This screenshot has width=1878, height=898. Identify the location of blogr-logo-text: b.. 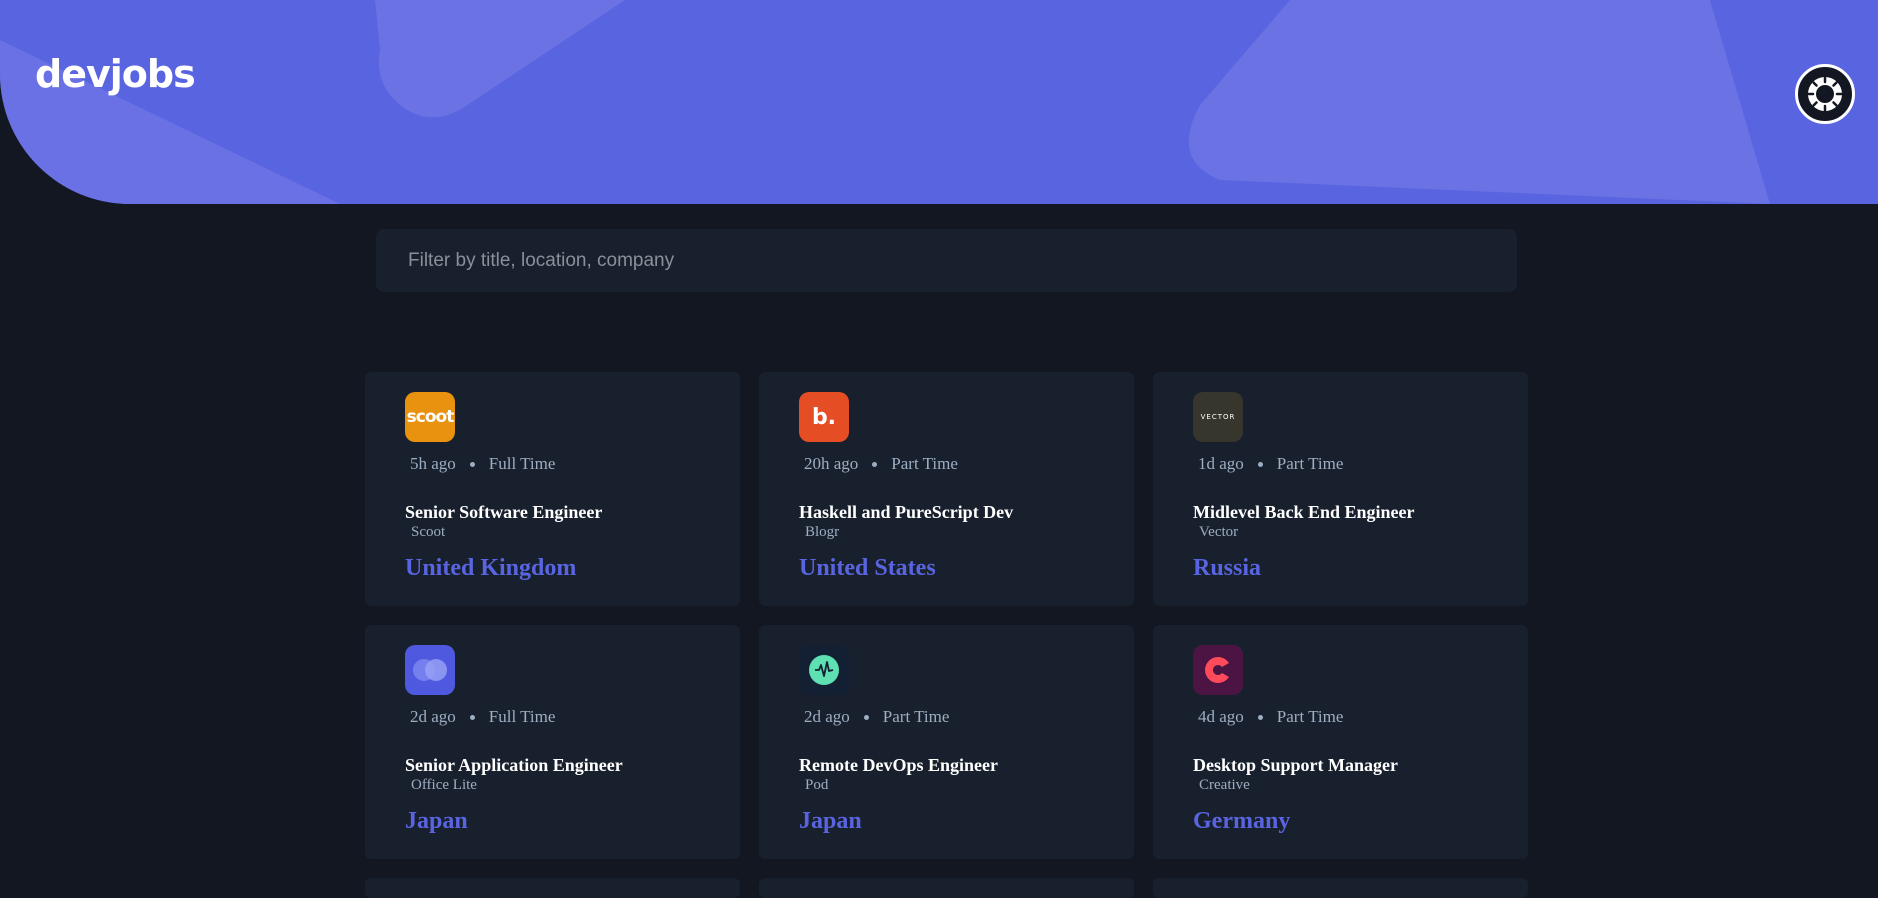
(824, 417).